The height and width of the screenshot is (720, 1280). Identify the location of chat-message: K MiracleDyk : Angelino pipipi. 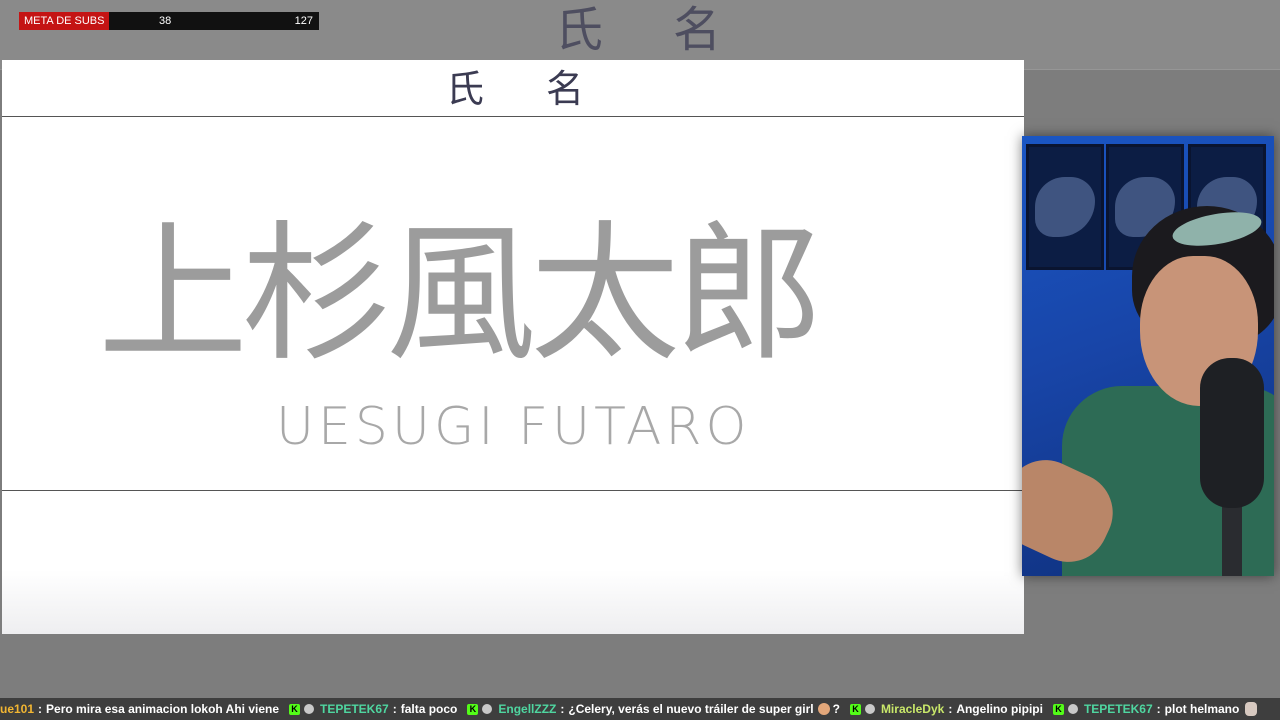
(946, 709).